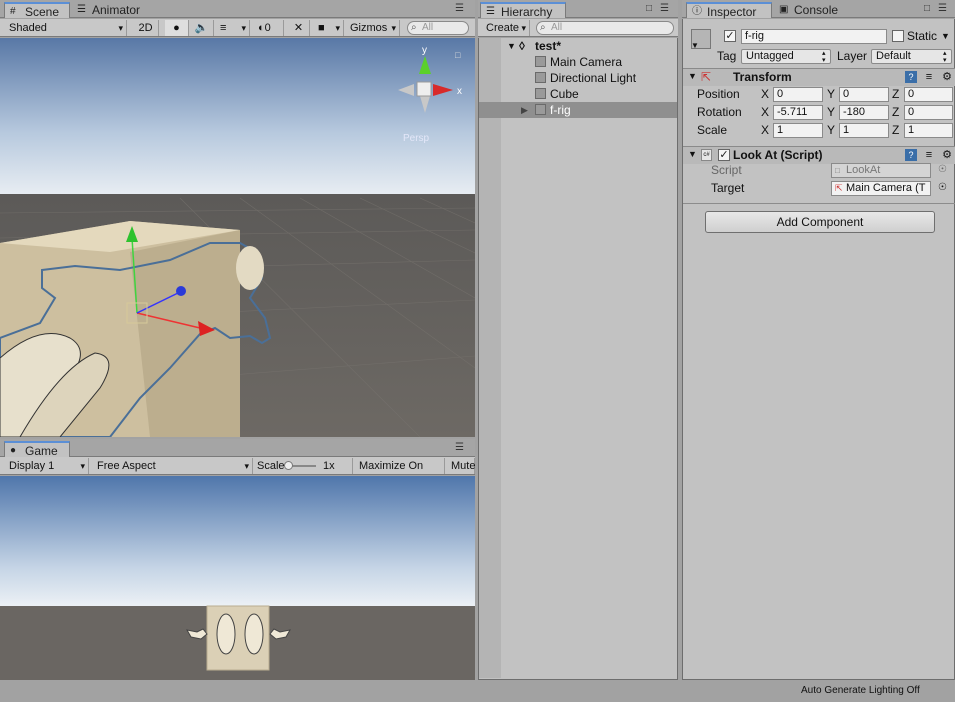 The height and width of the screenshot is (702, 955). What do you see at coordinates (299, 28) in the screenshot?
I see `tools-icon: ✕` at bounding box center [299, 28].